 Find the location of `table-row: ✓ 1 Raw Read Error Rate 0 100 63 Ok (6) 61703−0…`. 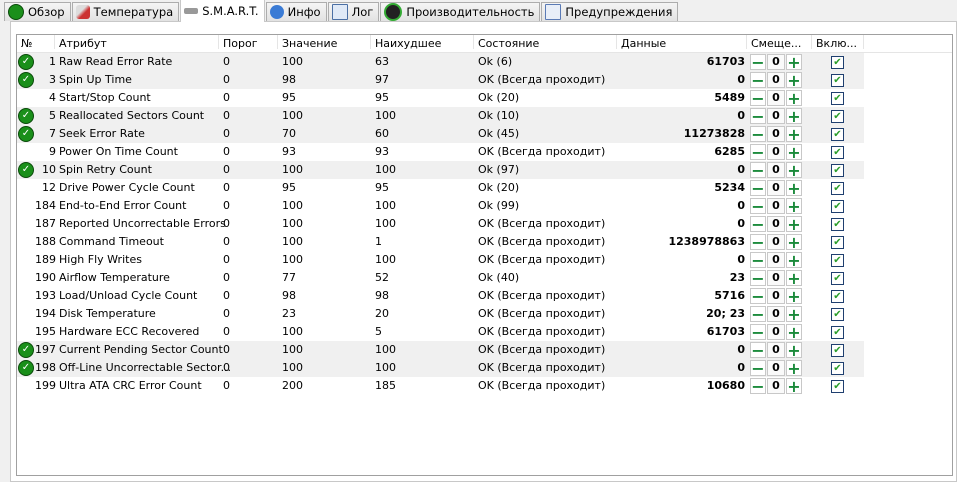

table-row: ✓ 1 Raw Read Error Rate 0 100 63 Ok (6) 61703−0… is located at coordinates (440, 62).